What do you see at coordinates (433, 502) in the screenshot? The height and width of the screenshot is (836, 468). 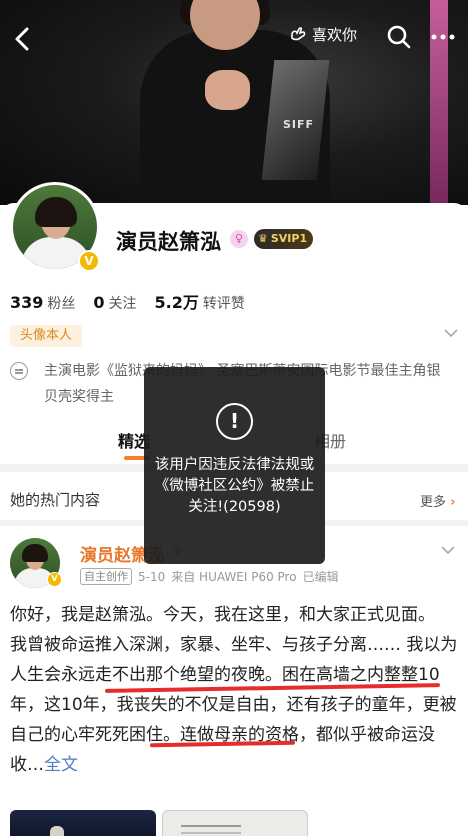 I see `hot-more-label: 更多` at bounding box center [433, 502].